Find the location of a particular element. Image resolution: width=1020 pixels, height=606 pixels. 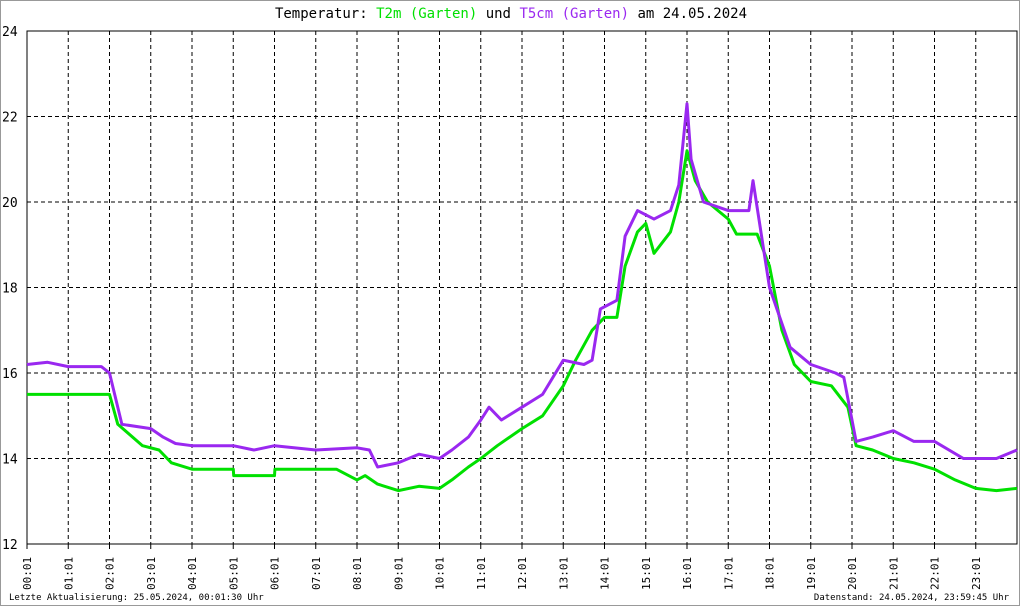

data-timestamp: Datenstand: 24.05.2024, 23:59:45 Uhr is located at coordinates (911, 598).